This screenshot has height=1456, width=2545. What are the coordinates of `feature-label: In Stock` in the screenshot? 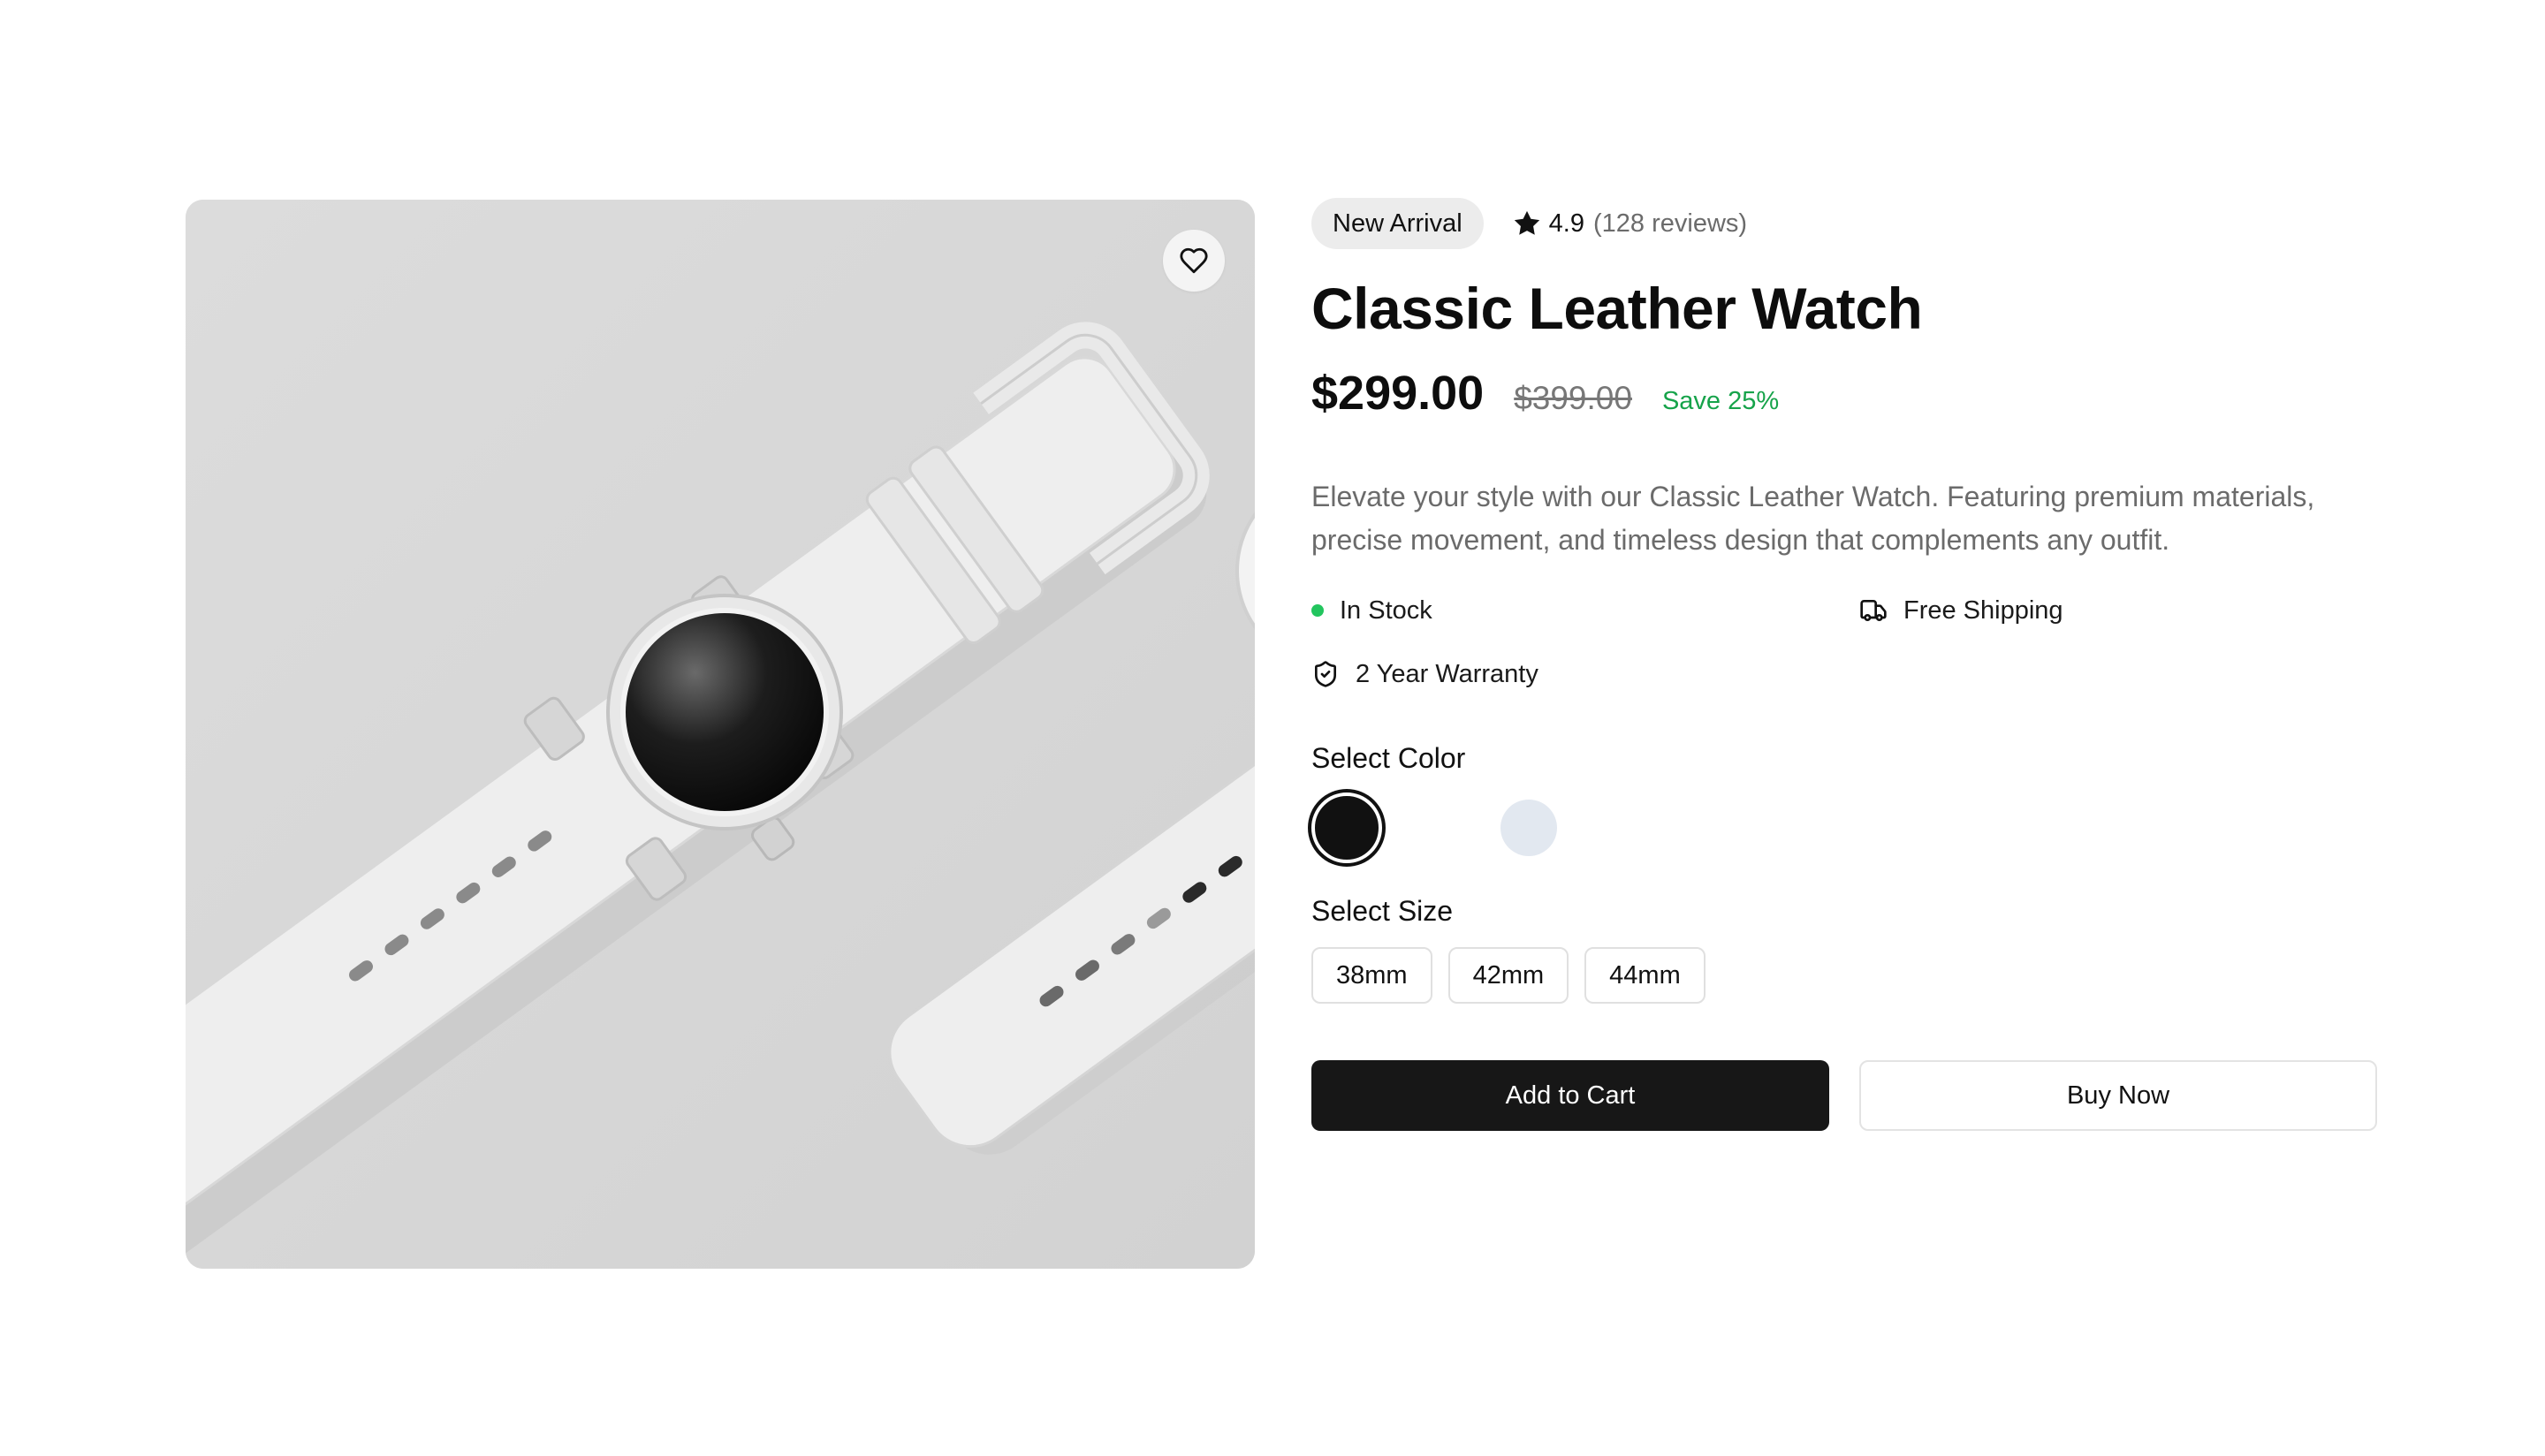 It's located at (1386, 610).